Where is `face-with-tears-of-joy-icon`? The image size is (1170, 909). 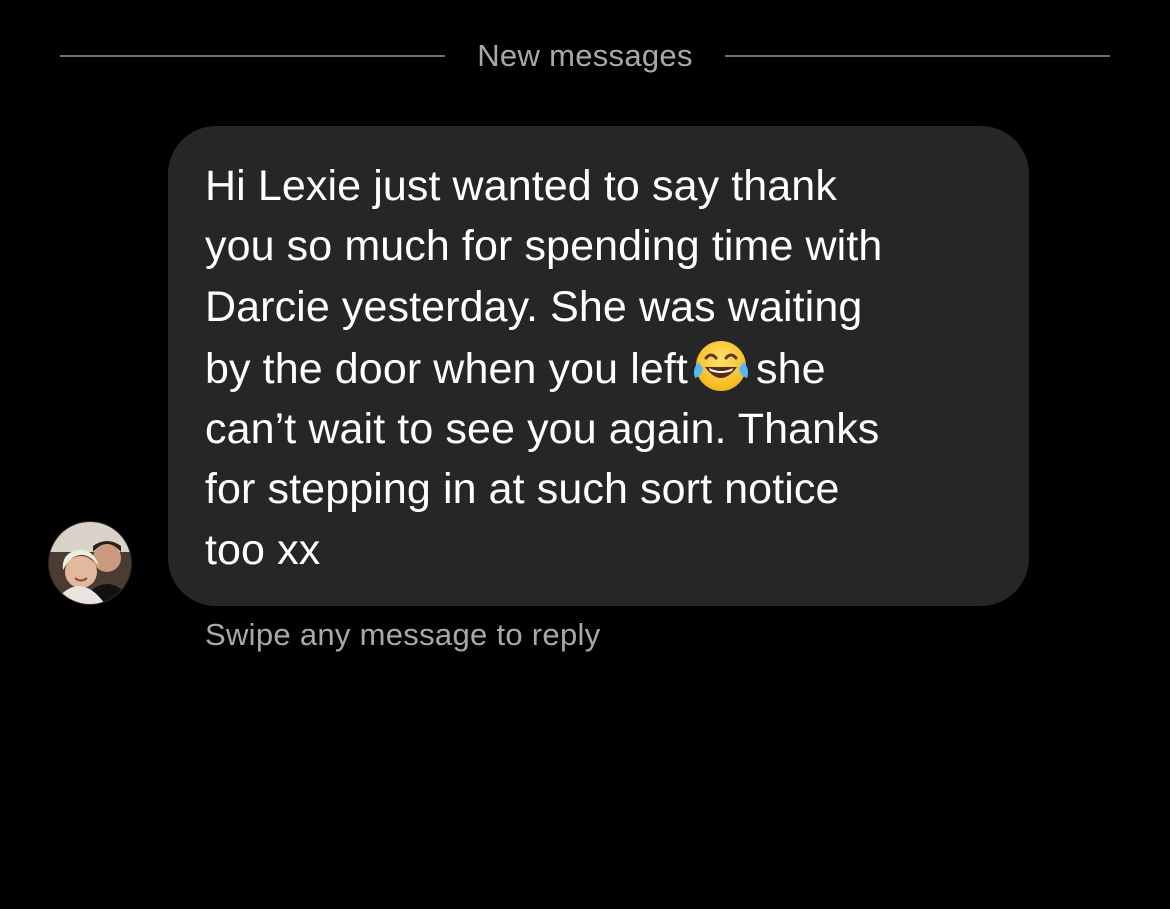
face-with-tears-of-joy-icon is located at coordinates (721, 366).